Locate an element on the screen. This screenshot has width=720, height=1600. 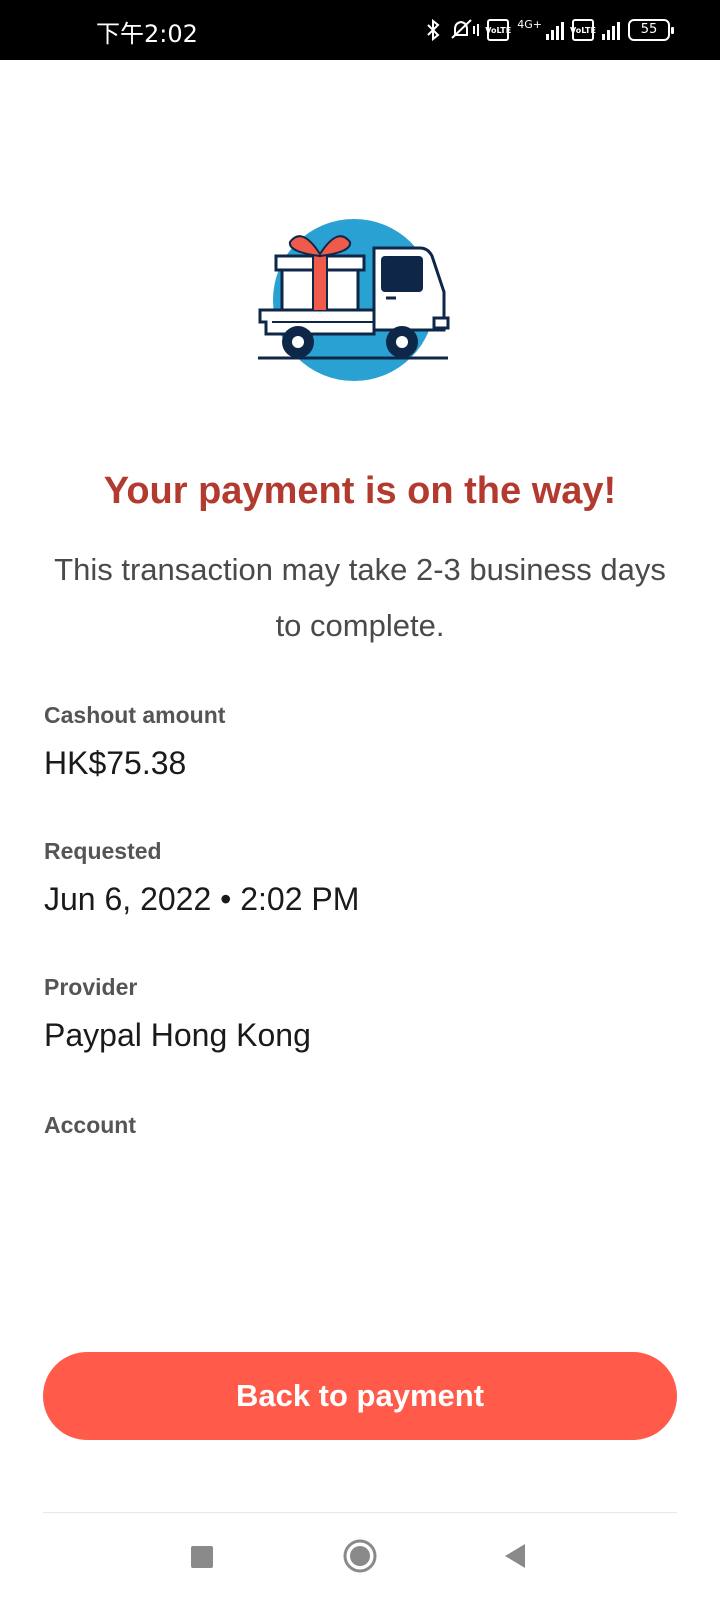
square-recents-icon is located at coordinates (202, 1557).